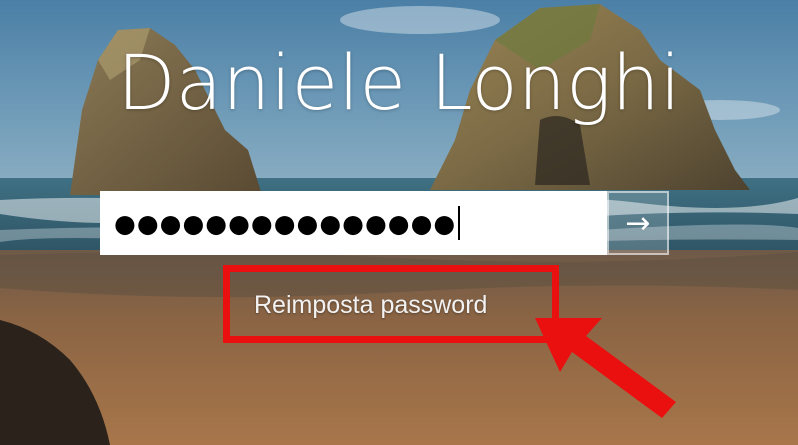 The height and width of the screenshot is (445, 798). I want to click on annotation-arrow, so click(605, 368).